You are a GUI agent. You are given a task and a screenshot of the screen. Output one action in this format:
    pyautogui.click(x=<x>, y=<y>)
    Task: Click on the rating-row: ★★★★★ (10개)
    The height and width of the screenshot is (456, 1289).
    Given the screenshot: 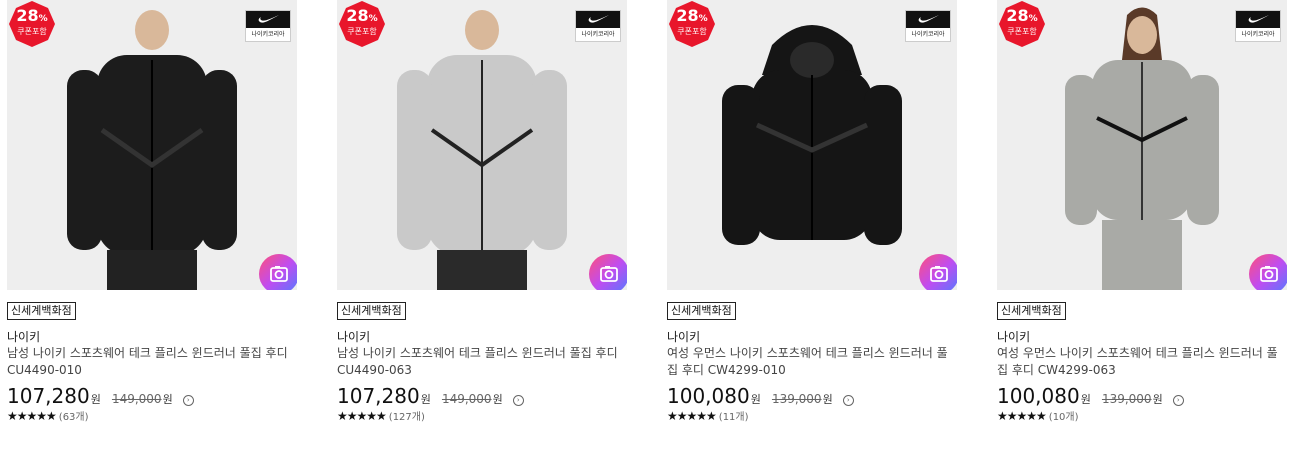 What is the action you would take?
    pyautogui.click(x=1142, y=417)
    